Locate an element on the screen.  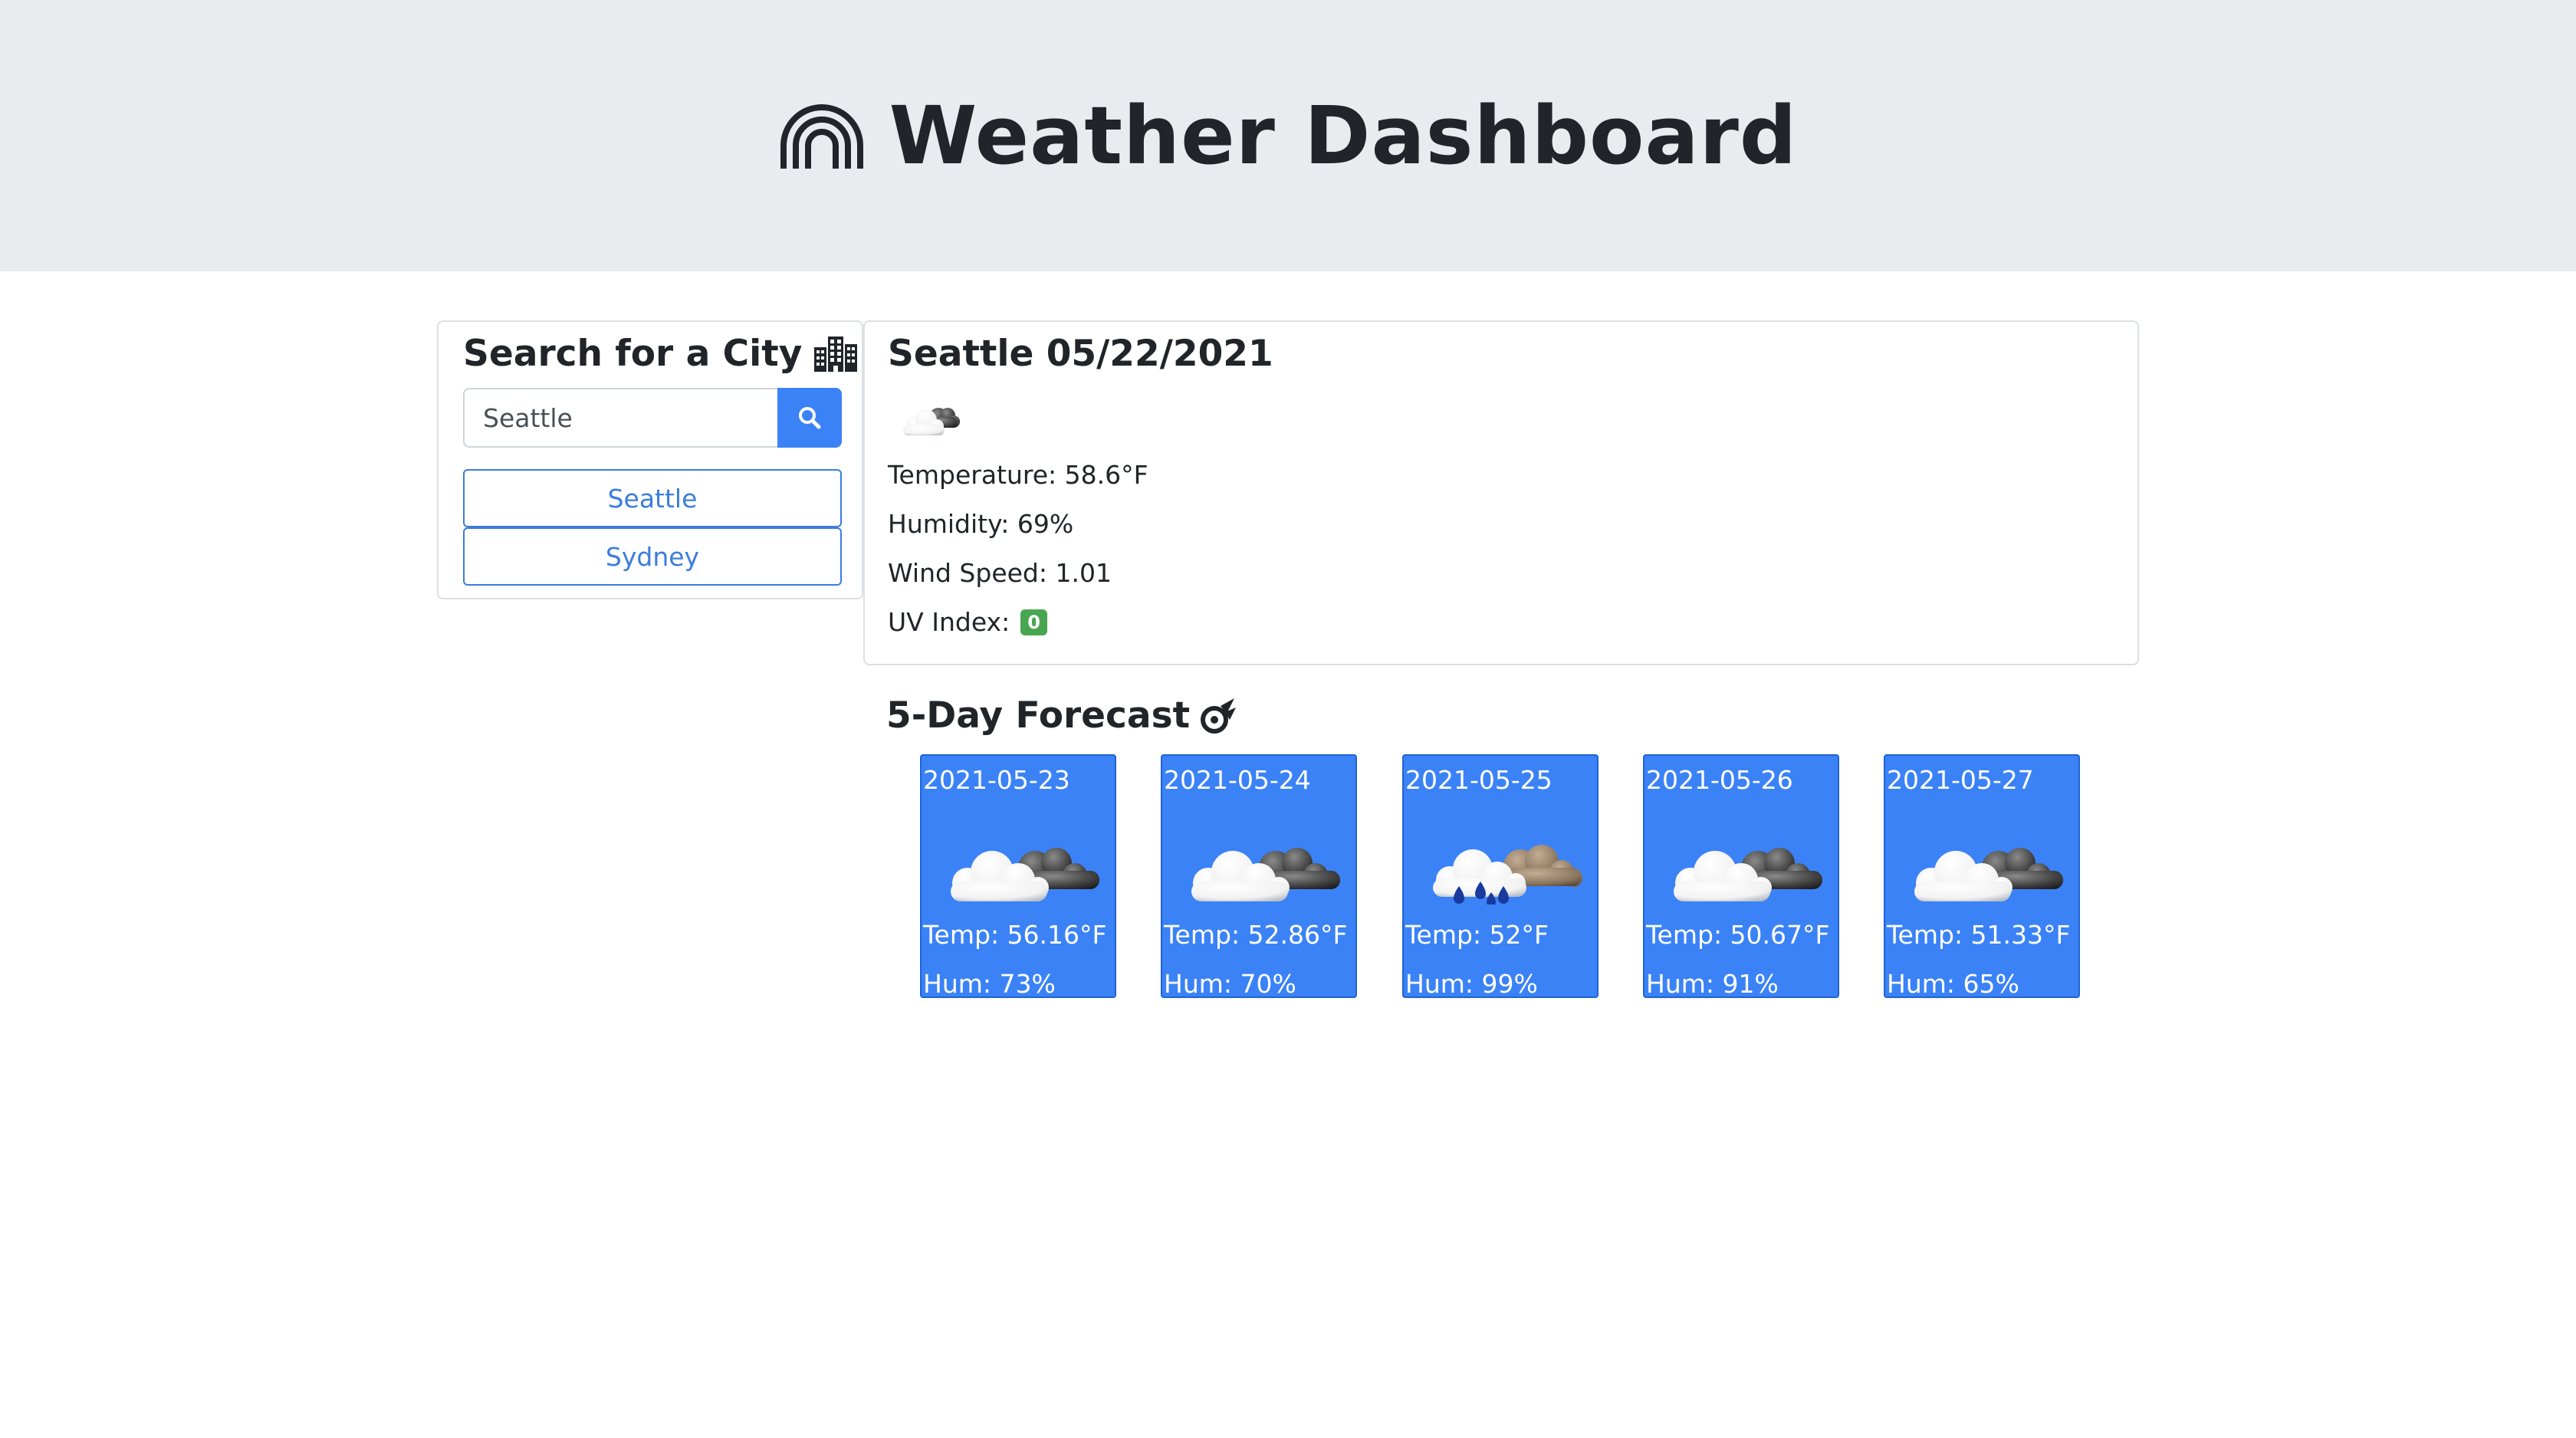
forecast-date: 2021-05-23 is located at coordinates (997, 780).